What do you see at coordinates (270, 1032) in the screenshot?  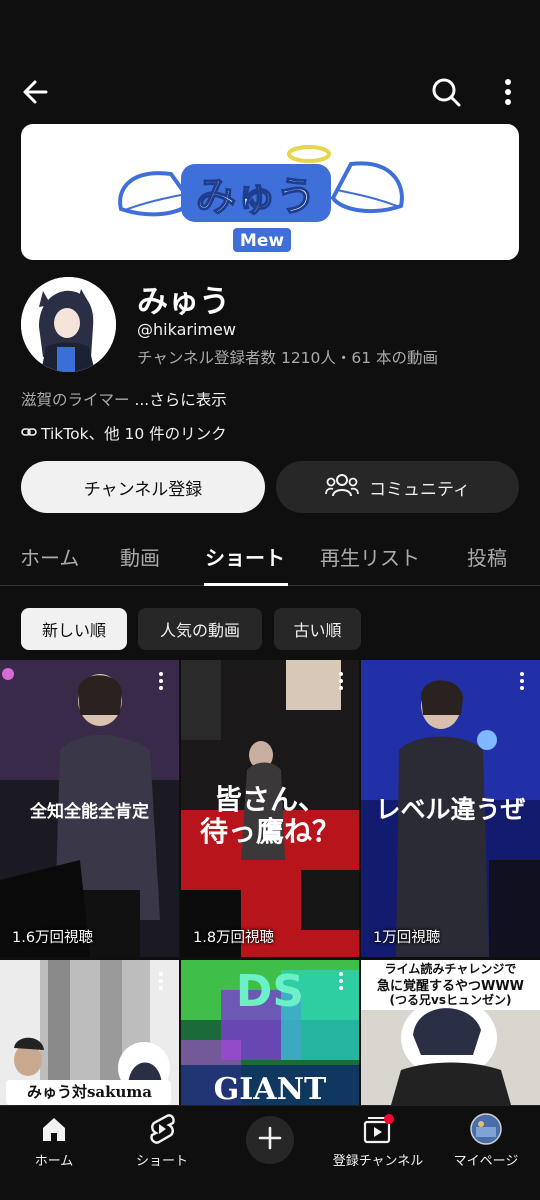 I see `short-card: DS GIANT` at bounding box center [270, 1032].